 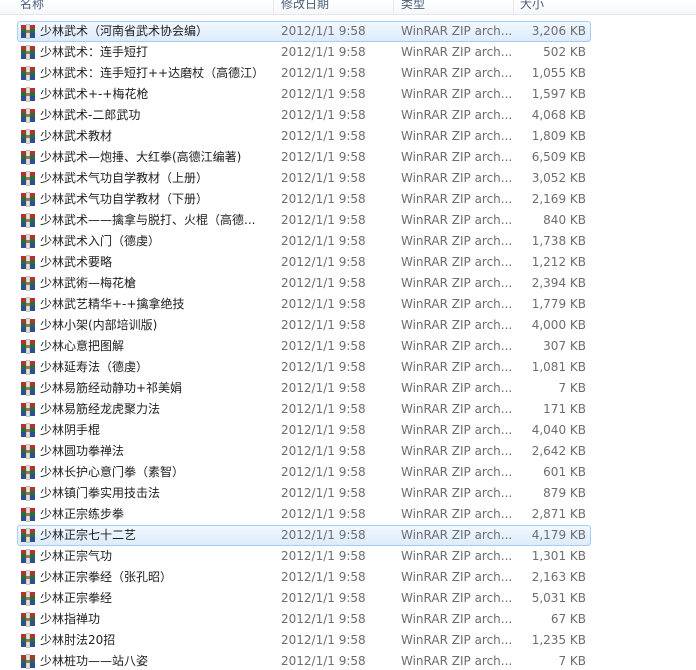 What do you see at coordinates (90, 115) in the screenshot?
I see `file-name: 少林武术-二郎武功` at bounding box center [90, 115].